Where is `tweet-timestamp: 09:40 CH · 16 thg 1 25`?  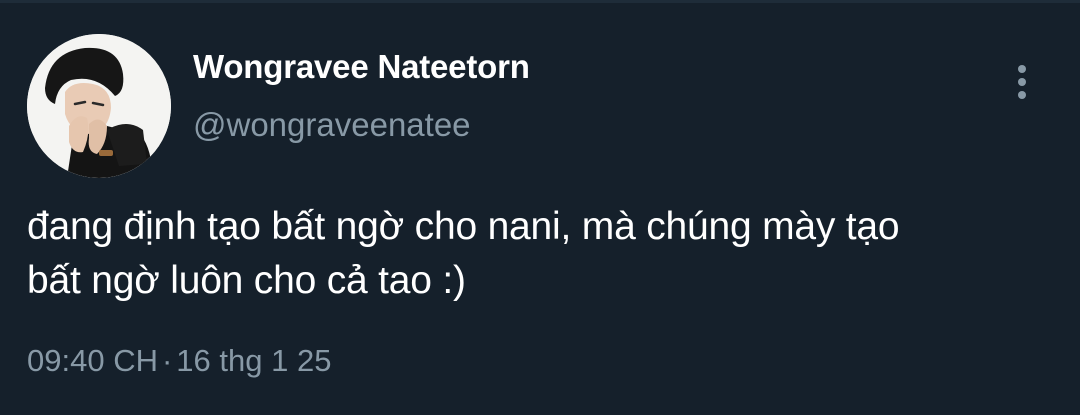 tweet-timestamp: 09:40 CH · 16 thg 1 25 is located at coordinates (179, 361).